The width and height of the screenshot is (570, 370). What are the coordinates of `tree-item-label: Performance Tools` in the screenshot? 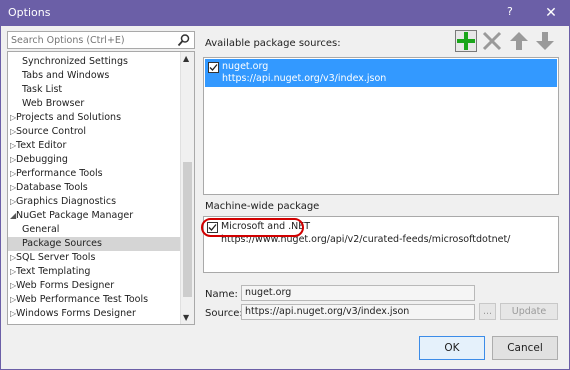 It's located at (59, 173).